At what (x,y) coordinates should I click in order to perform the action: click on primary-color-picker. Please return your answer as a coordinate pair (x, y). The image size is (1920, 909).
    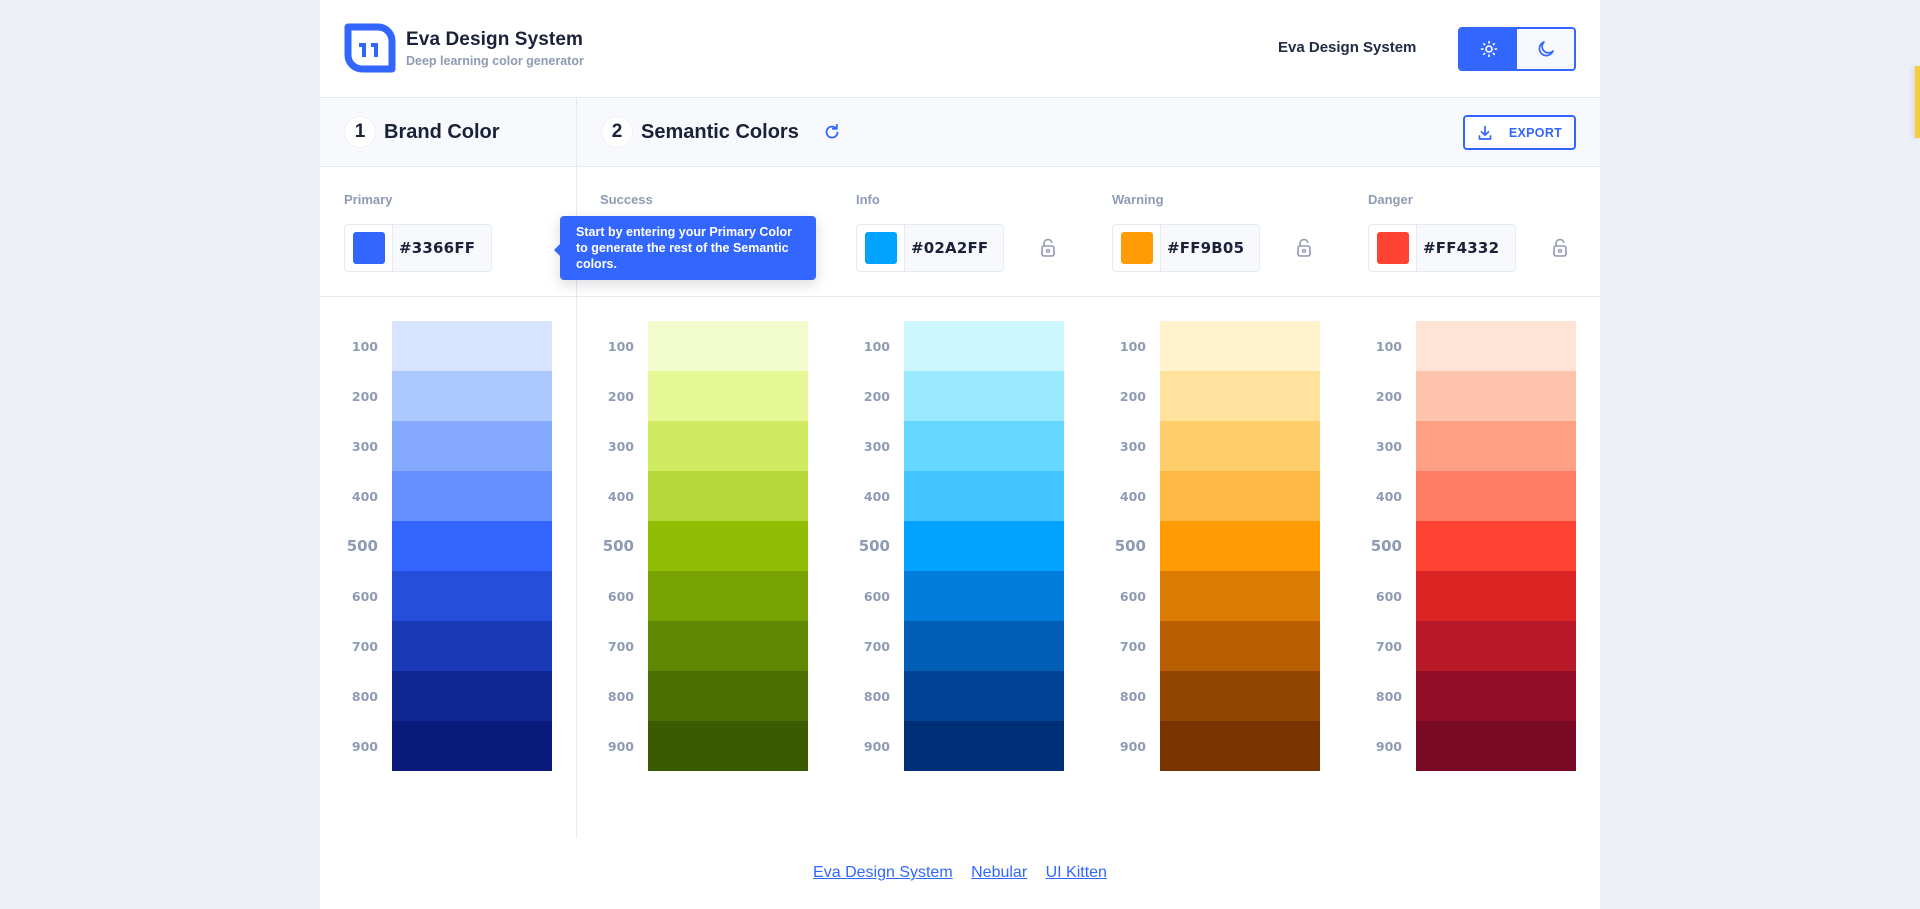
    Looking at the image, I should click on (369, 248).